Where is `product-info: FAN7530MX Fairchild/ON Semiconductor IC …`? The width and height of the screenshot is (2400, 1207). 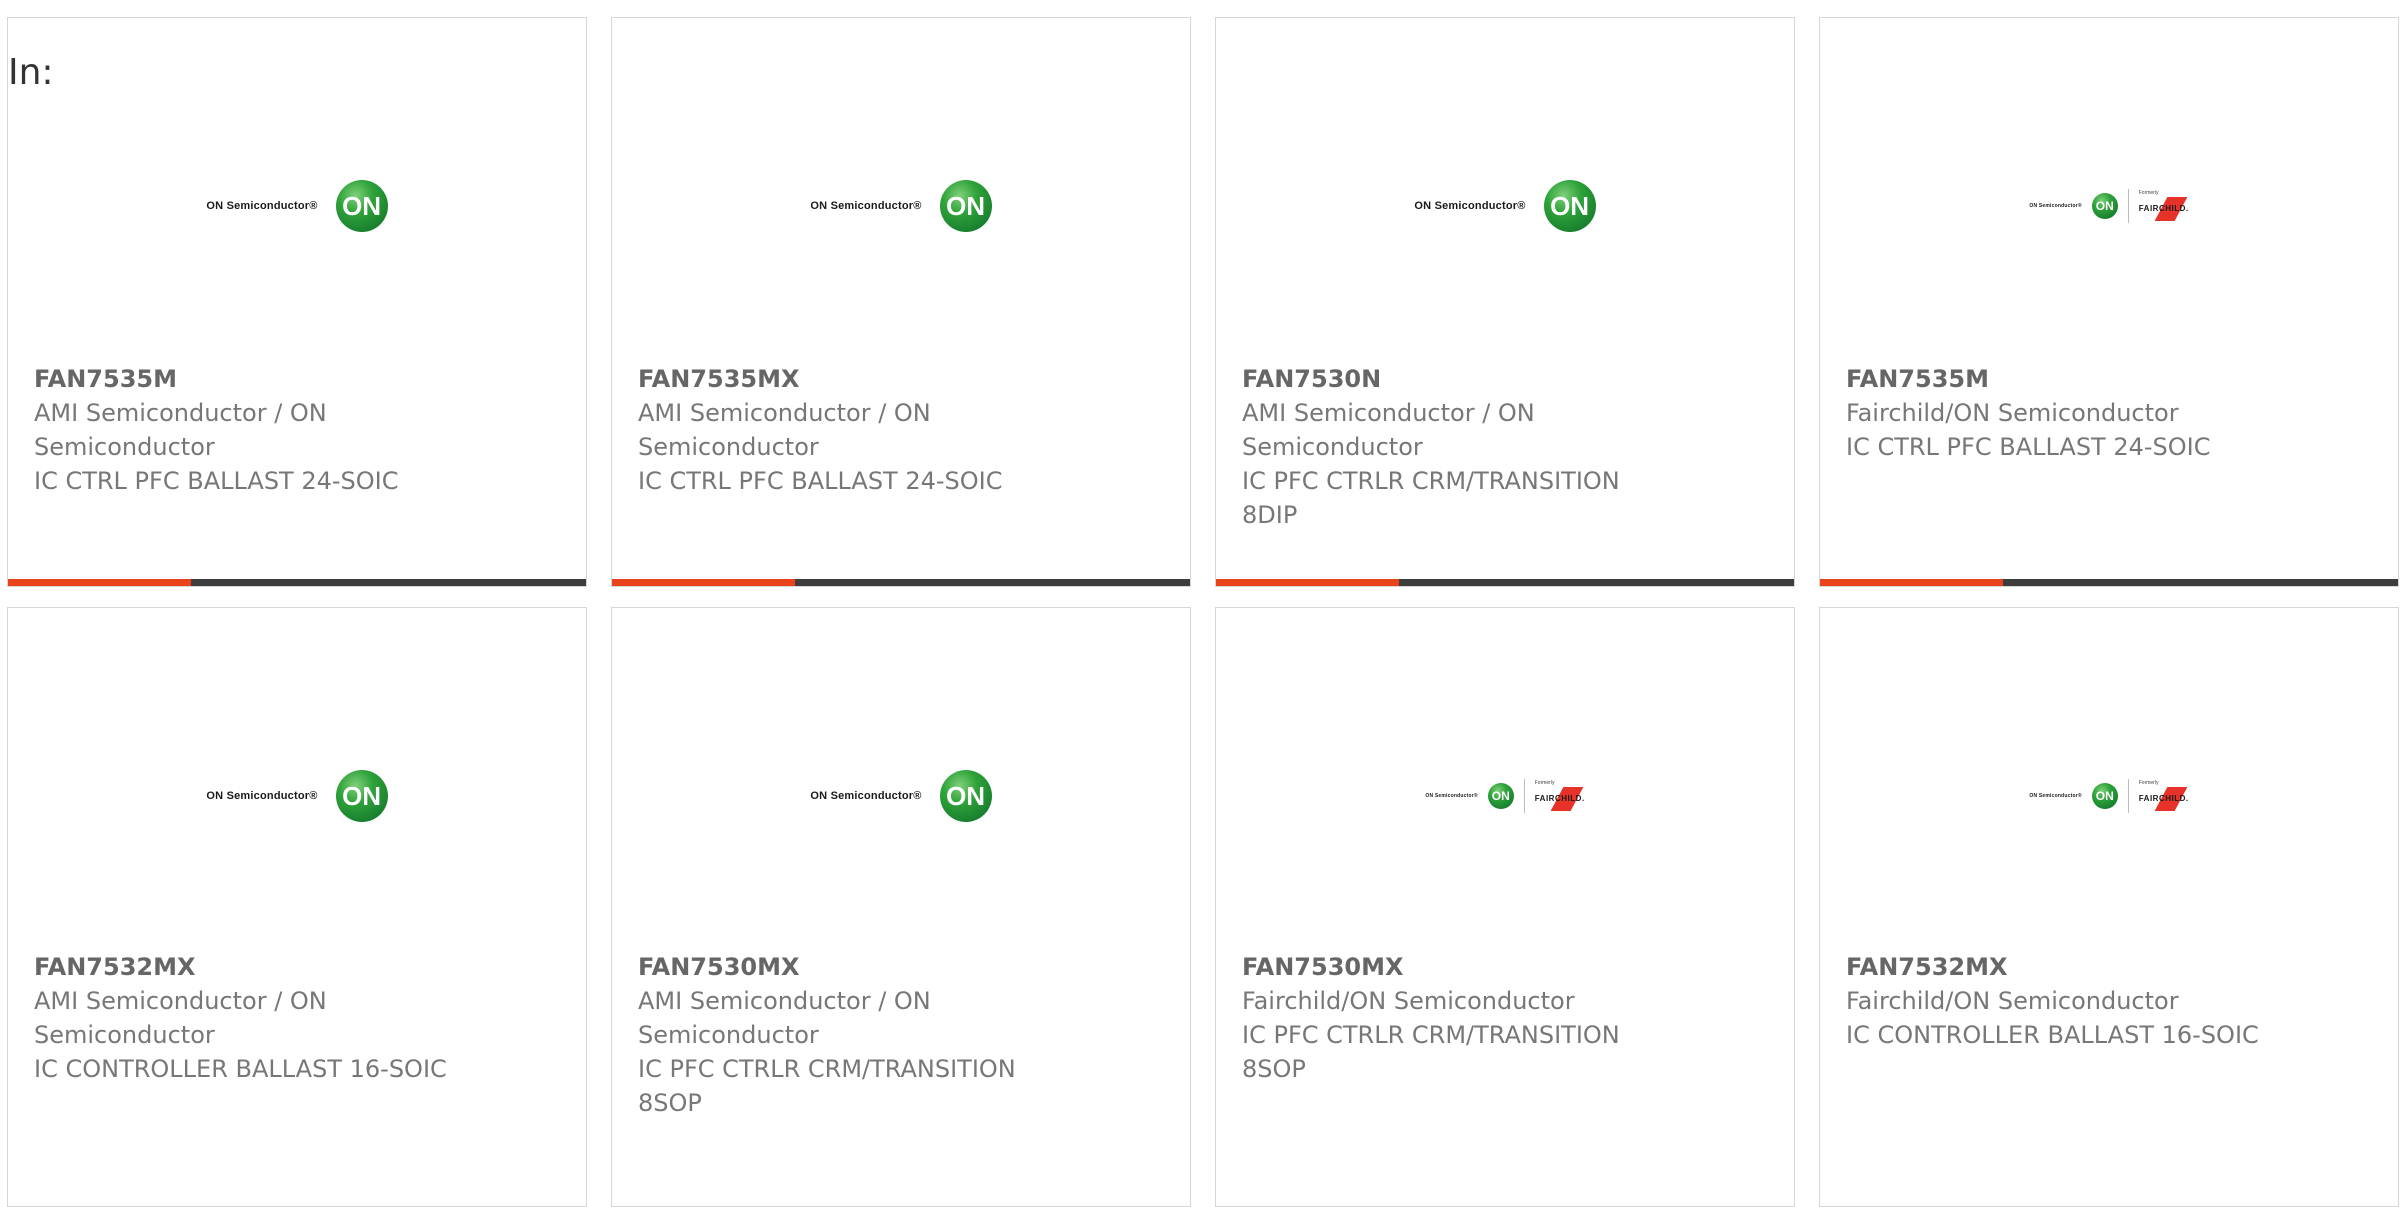
product-info: FAN7530MX Fairchild/ON Semiconductor IC … is located at coordinates (1452, 1018).